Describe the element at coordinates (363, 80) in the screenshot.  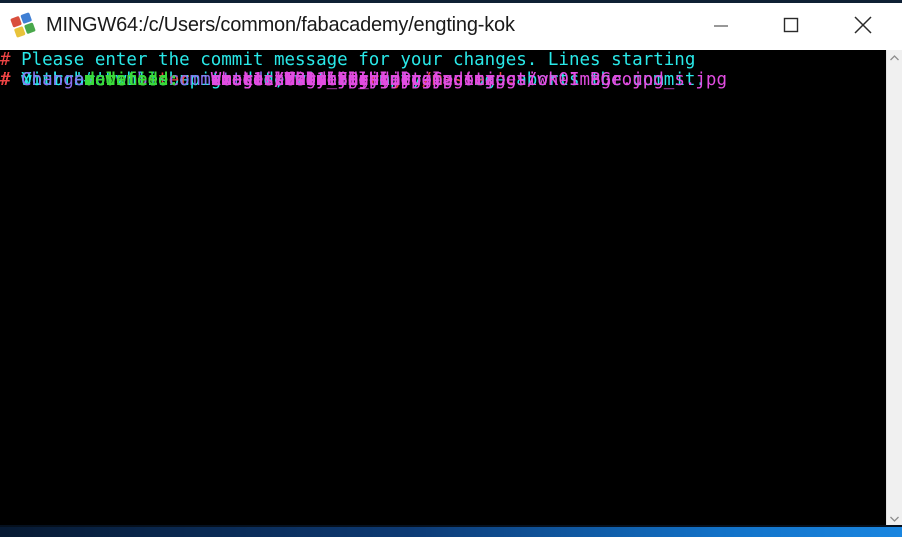
I see `terminal-text-segment: images/wk01 Final Project.jpg` at that location.